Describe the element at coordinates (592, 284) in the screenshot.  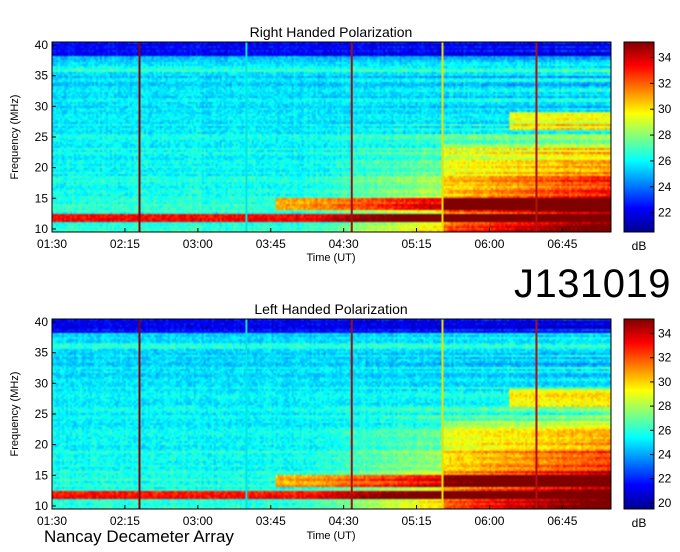
I see `observation-id-label: J131019` at that location.